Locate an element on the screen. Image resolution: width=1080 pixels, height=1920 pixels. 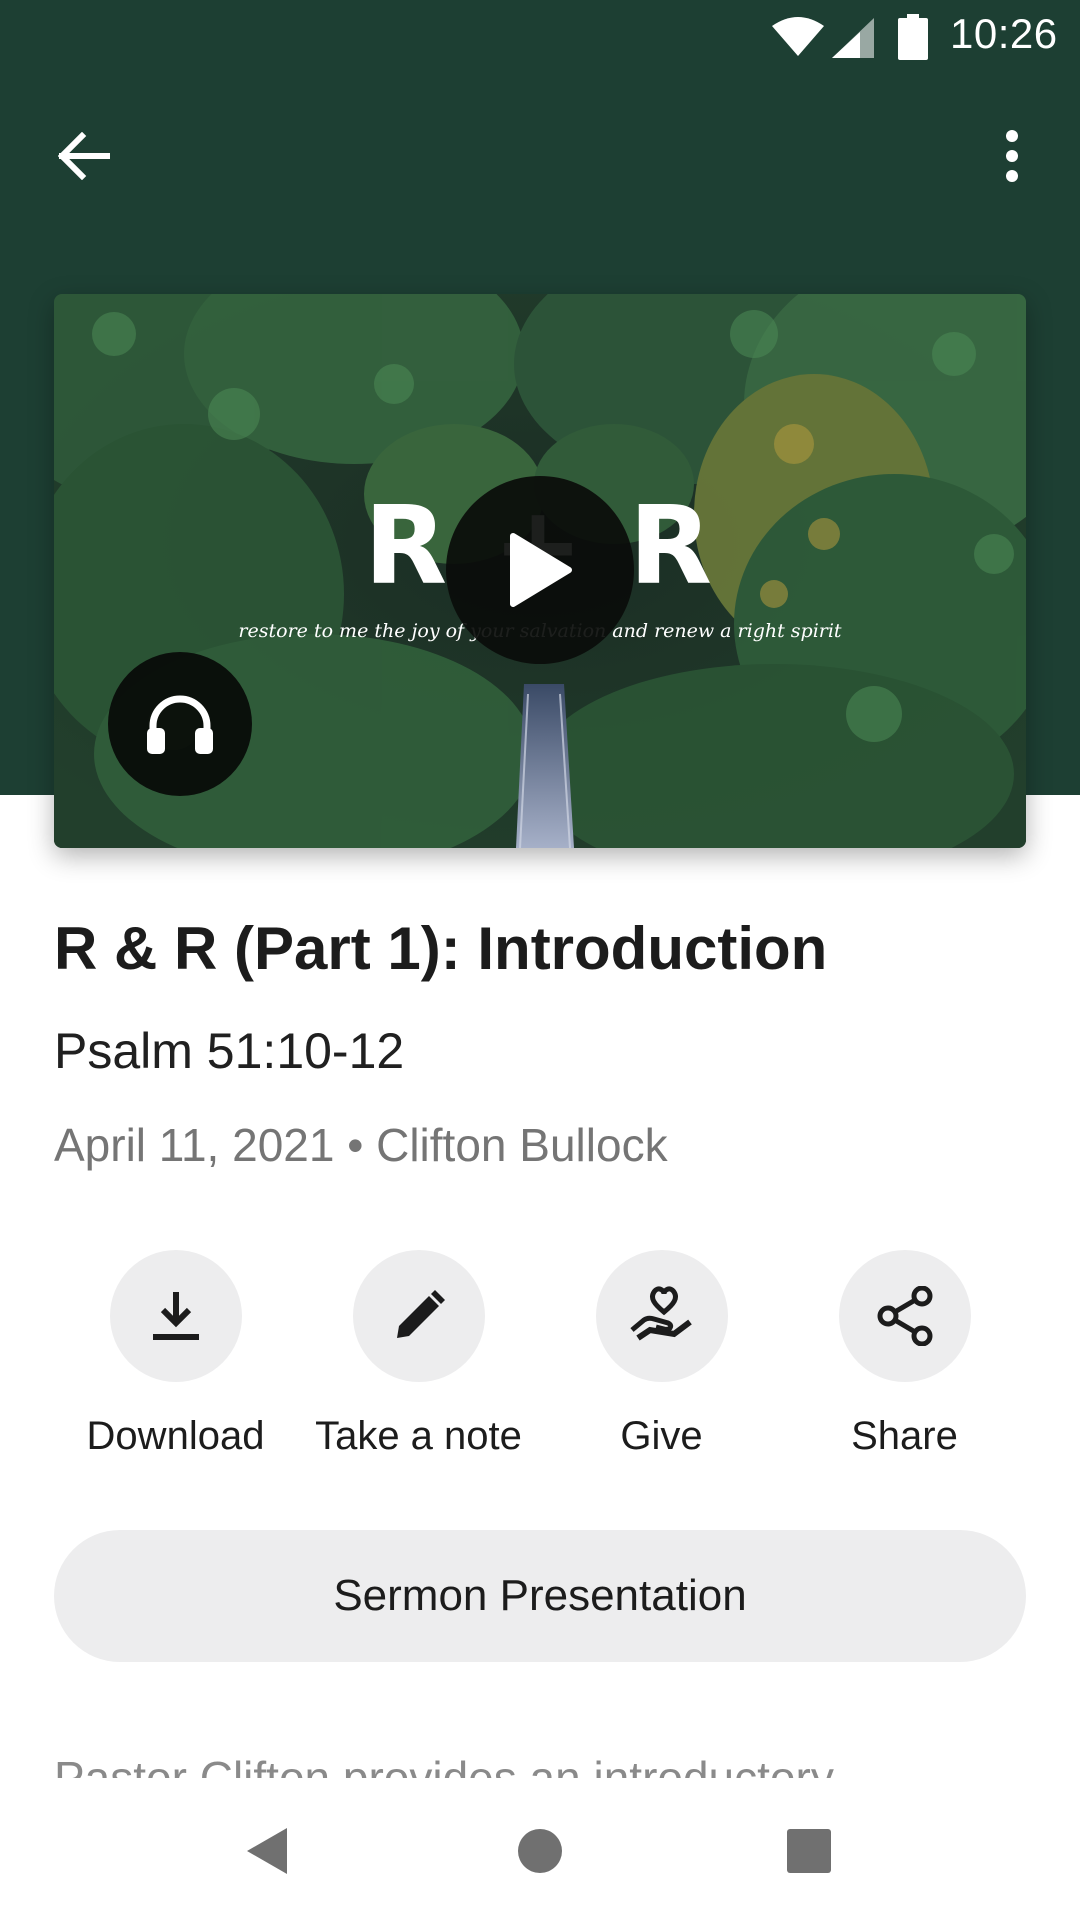
action-row: Download Take a note Give Share is located at coordinates (540, 1365).